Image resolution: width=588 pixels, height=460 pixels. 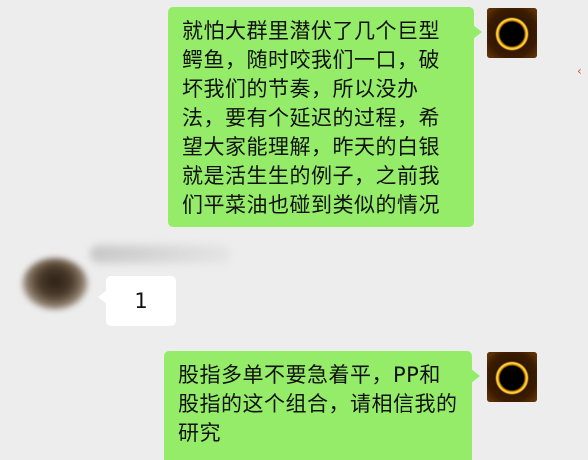 I want to click on other-avatar, so click(x=55, y=284).